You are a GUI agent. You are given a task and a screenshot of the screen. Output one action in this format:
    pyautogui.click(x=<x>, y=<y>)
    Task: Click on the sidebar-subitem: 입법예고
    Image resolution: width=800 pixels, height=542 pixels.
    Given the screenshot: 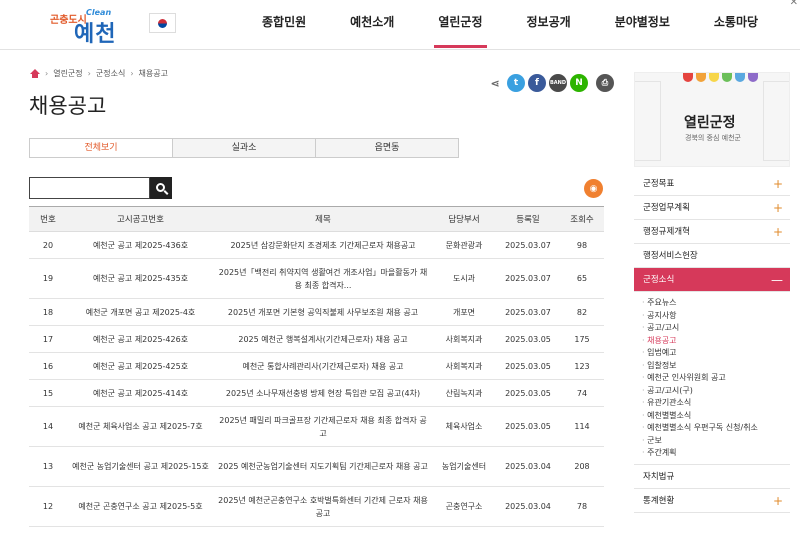 What is the action you would take?
    pyautogui.click(x=716, y=353)
    